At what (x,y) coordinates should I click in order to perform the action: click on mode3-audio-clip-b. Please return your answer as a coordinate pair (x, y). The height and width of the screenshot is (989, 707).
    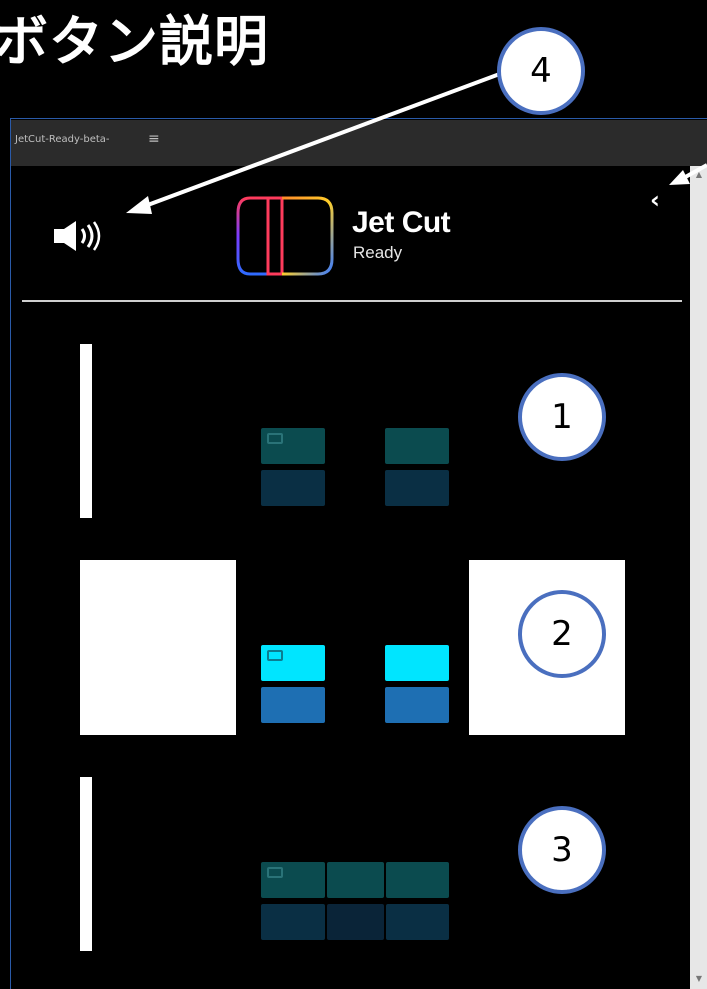
    Looking at the image, I should click on (417, 922).